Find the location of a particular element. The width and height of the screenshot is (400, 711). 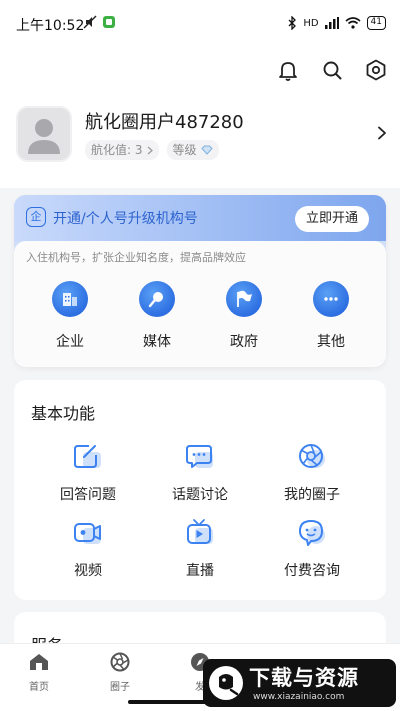

level-label: 等级 is located at coordinates (184, 150).